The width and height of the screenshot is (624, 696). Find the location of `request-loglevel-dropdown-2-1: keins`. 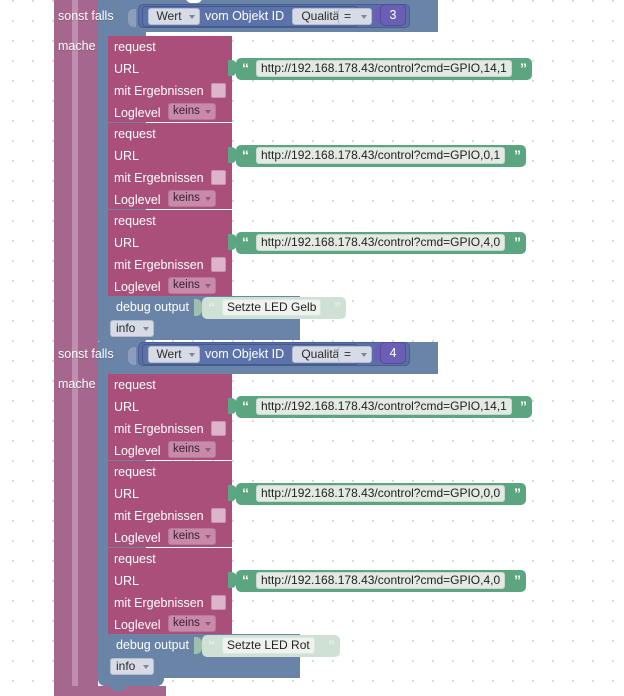

request-loglevel-dropdown-2-1: keins is located at coordinates (192, 449).